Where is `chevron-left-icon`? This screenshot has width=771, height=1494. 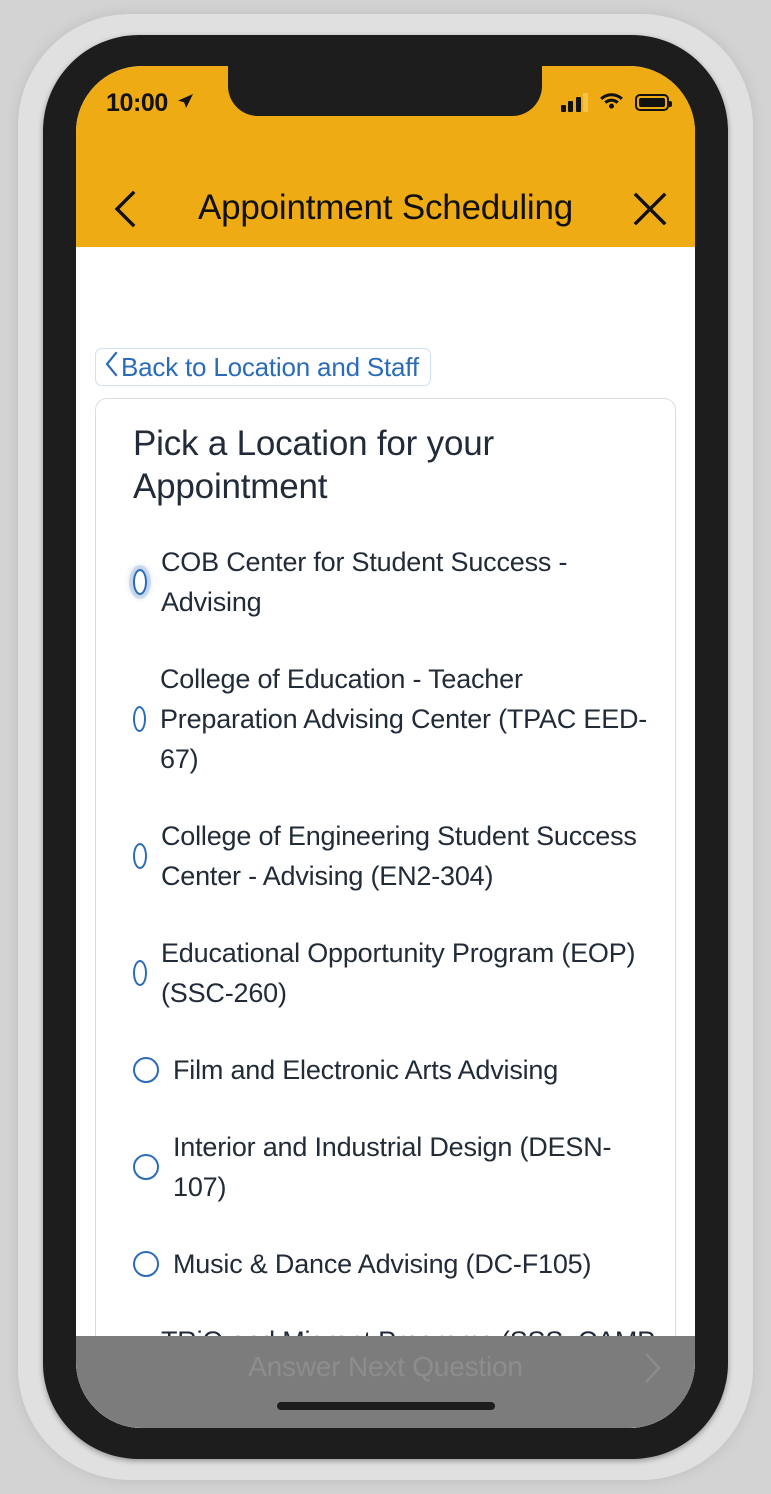
chevron-left-icon is located at coordinates (111, 366).